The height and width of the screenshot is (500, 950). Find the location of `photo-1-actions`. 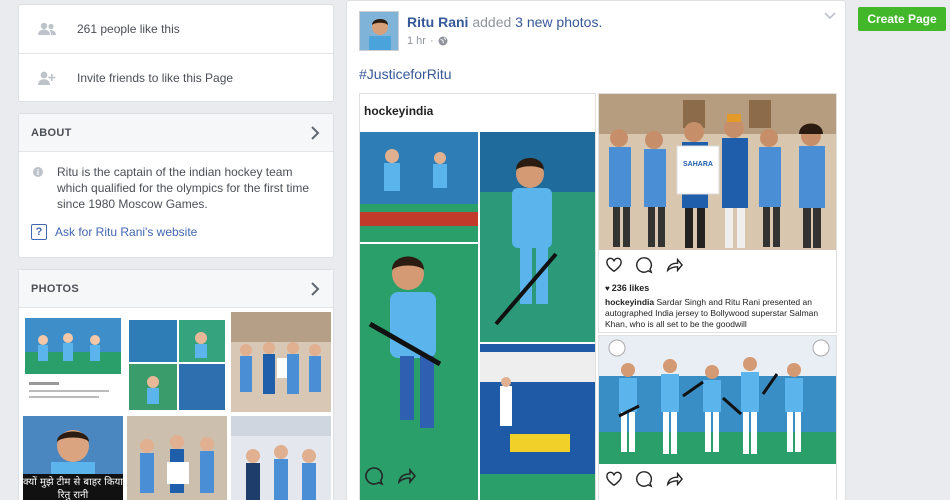

photo-1-actions is located at coordinates (390, 476).